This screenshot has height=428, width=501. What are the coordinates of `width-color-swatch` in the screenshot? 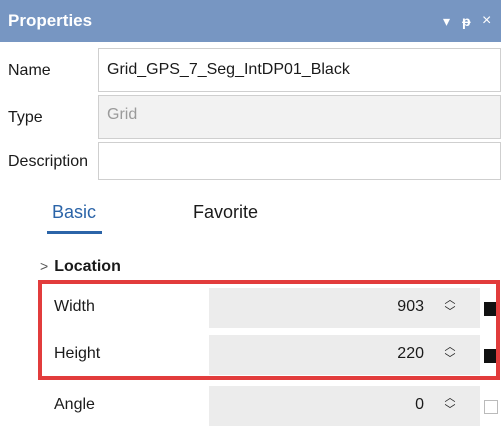 It's located at (491, 309).